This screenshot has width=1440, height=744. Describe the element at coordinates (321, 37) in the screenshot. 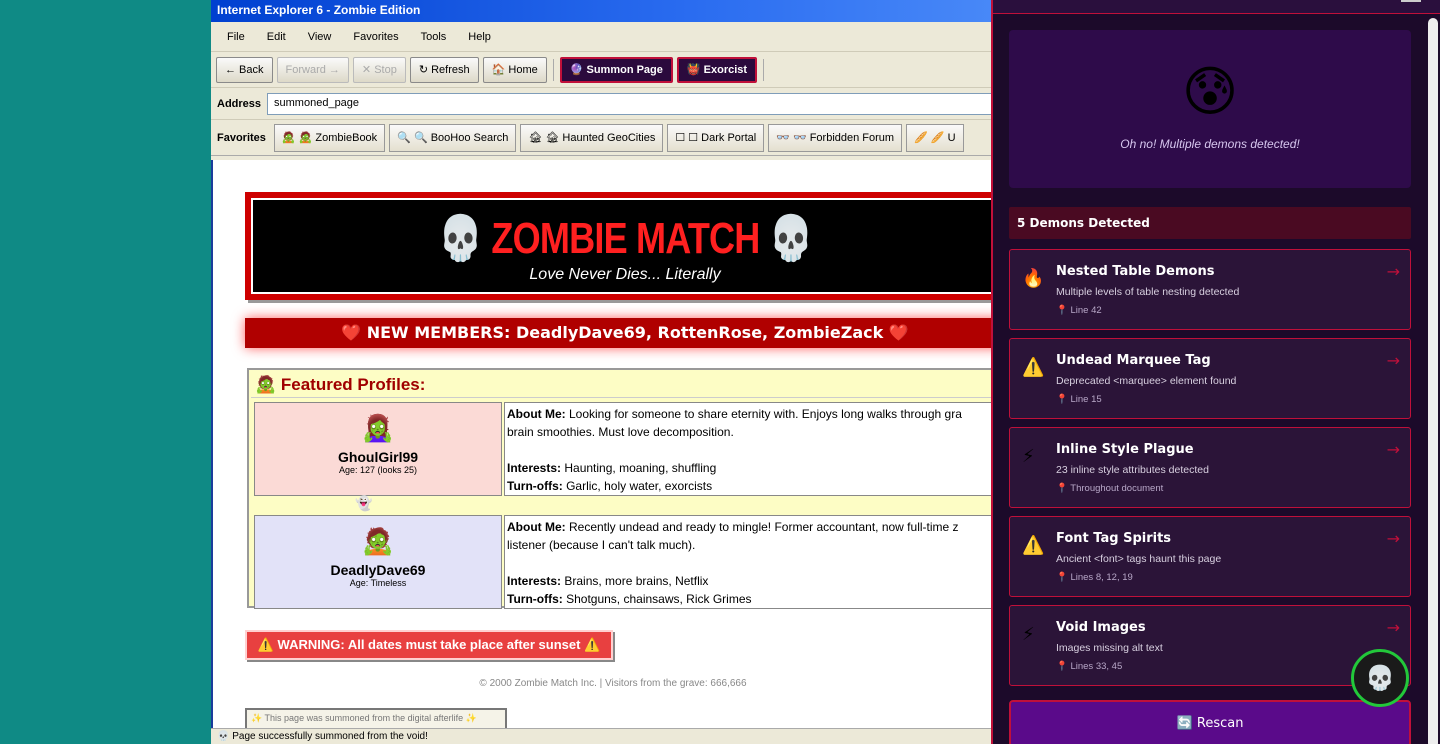

I see `menu-view: View` at that location.